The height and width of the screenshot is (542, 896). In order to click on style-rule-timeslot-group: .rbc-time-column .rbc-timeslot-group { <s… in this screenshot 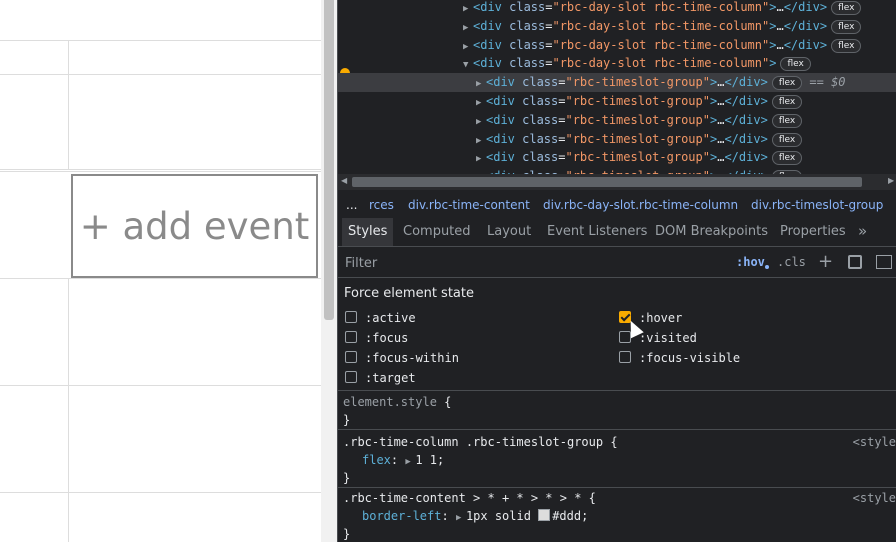, I will do `click(617, 460)`.